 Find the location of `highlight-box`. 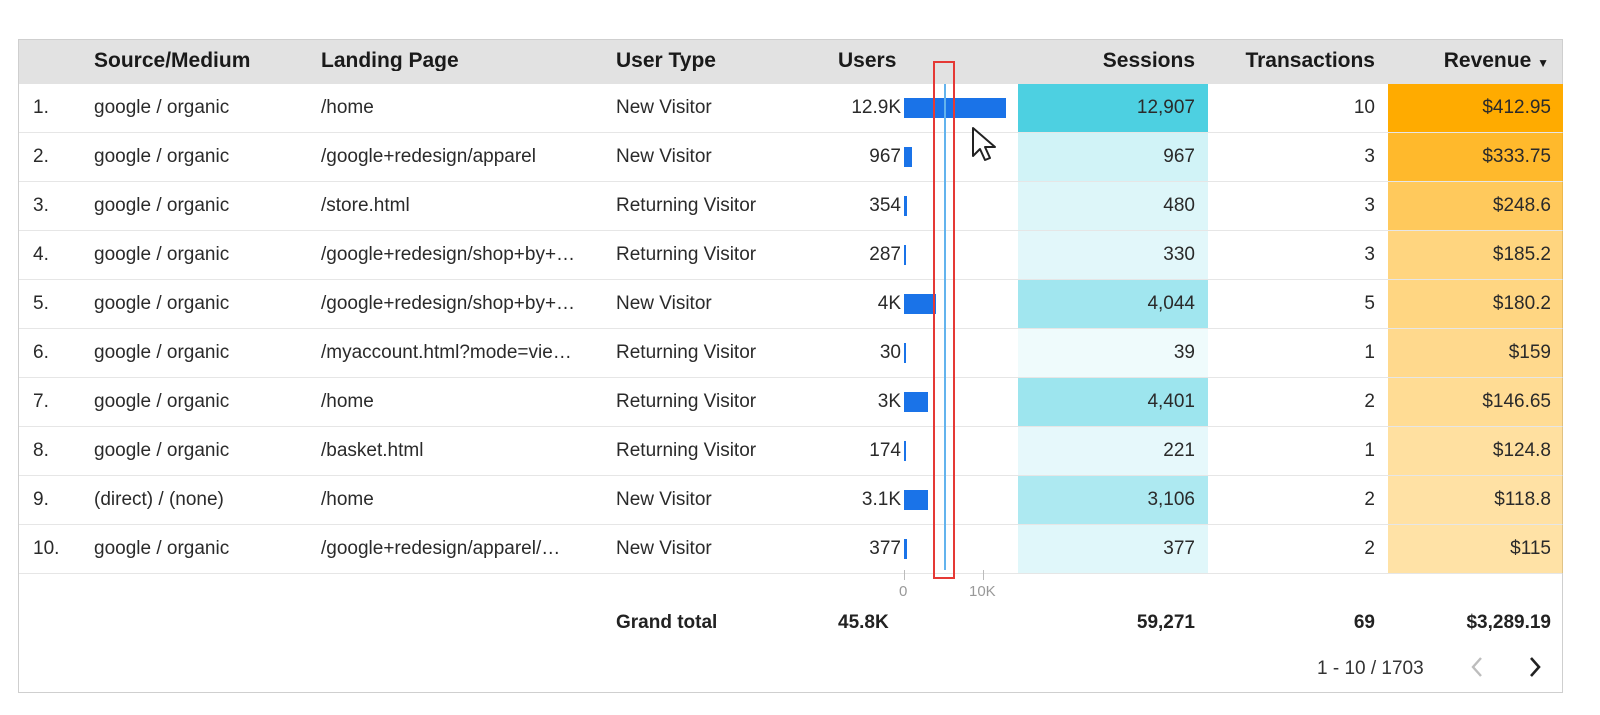

highlight-box is located at coordinates (944, 320).